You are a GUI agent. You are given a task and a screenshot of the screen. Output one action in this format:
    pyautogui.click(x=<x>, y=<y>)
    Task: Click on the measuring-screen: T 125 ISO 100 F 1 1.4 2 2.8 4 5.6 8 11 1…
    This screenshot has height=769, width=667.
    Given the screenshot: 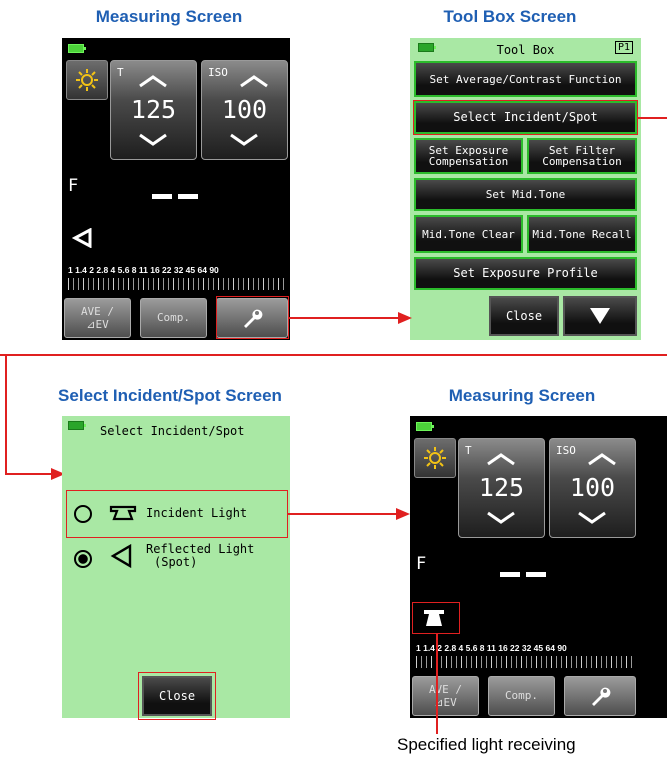 What is the action you would take?
    pyautogui.click(x=176, y=189)
    